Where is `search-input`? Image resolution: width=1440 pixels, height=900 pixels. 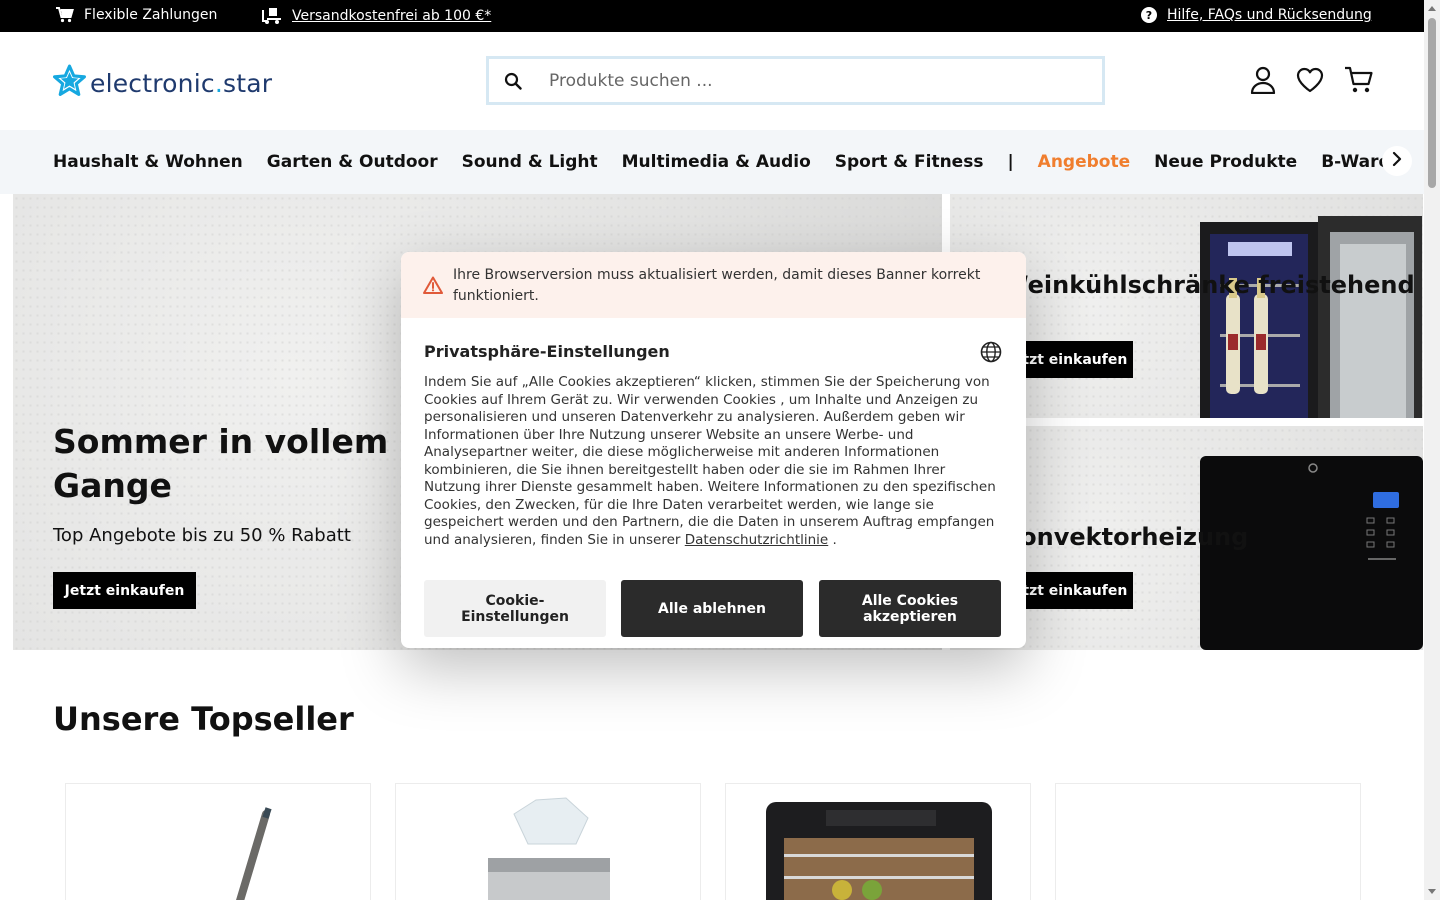
search-input is located at coordinates (797, 80).